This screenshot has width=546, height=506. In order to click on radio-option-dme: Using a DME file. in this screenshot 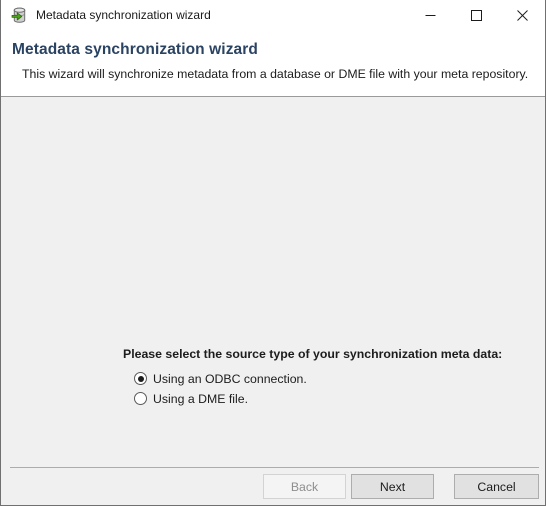, I will do `click(191, 398)`.